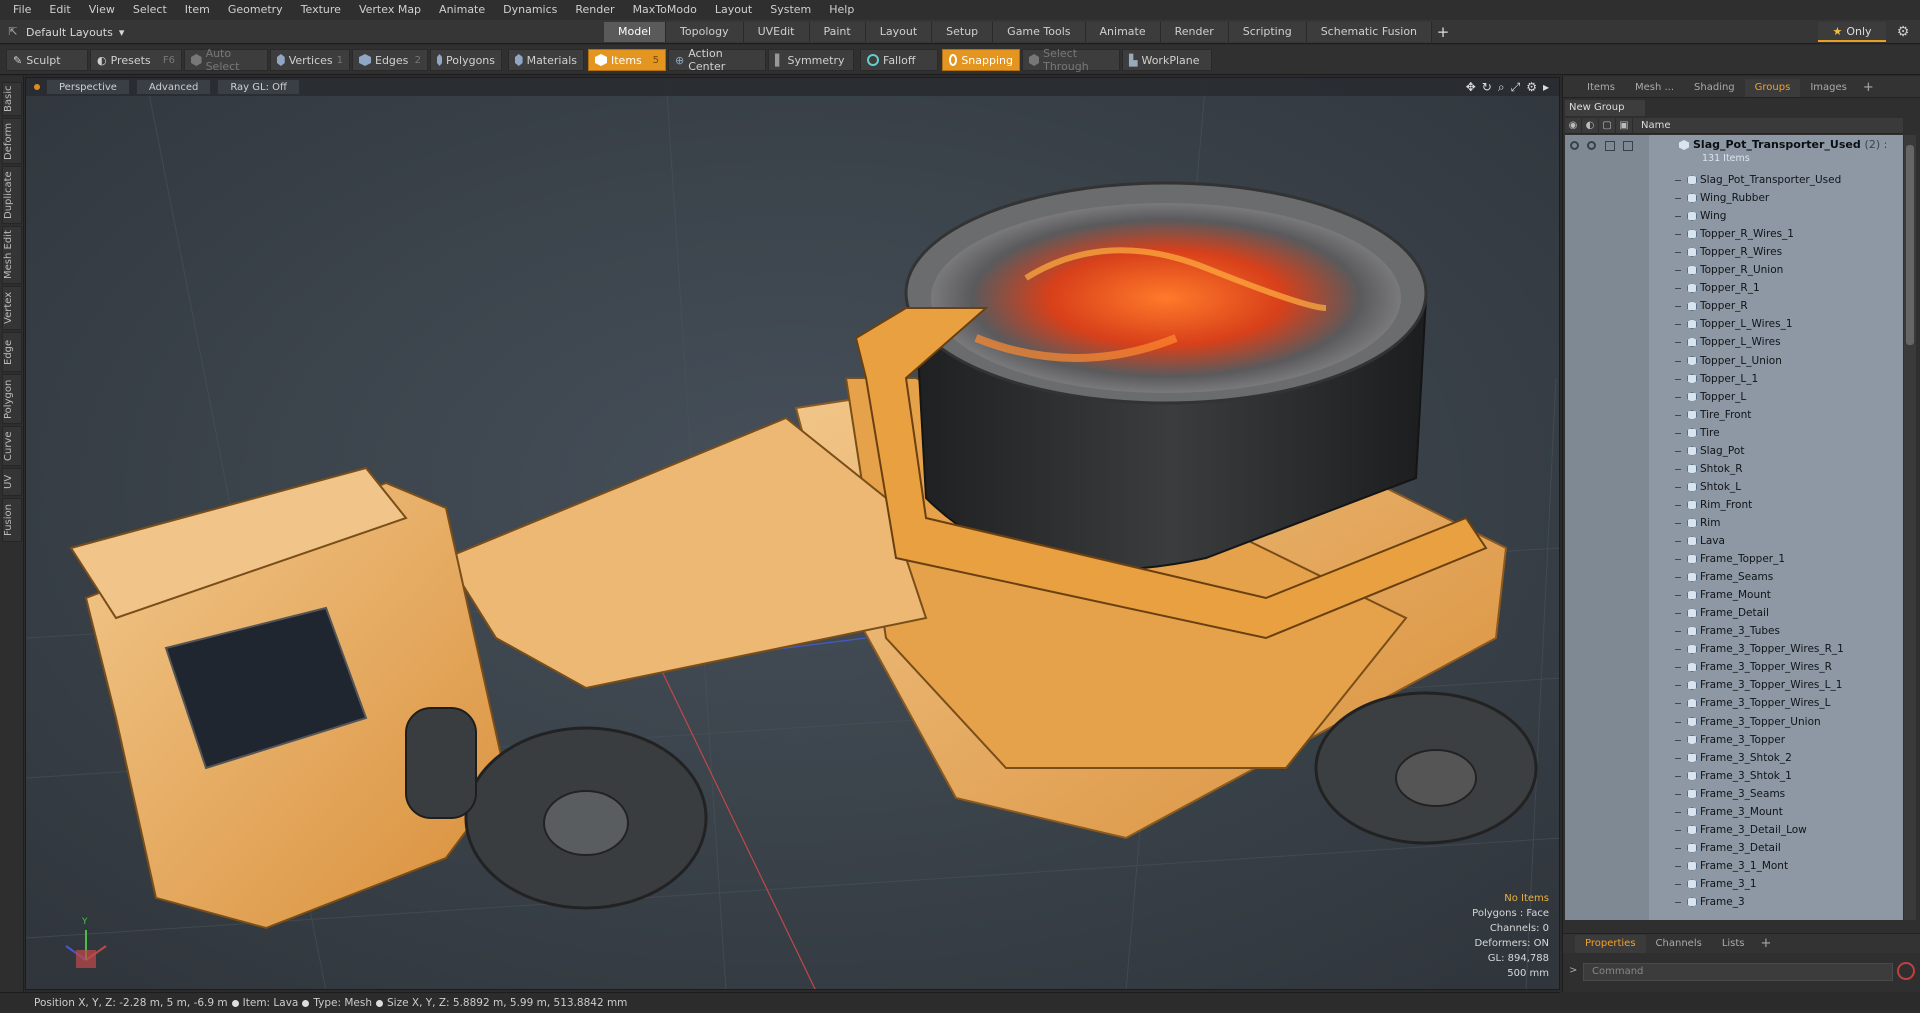  What do you see at coordinates (1123, 32) in the screenshot?
I see `tab-animate: Animate` at bounding box center [1123, 32].